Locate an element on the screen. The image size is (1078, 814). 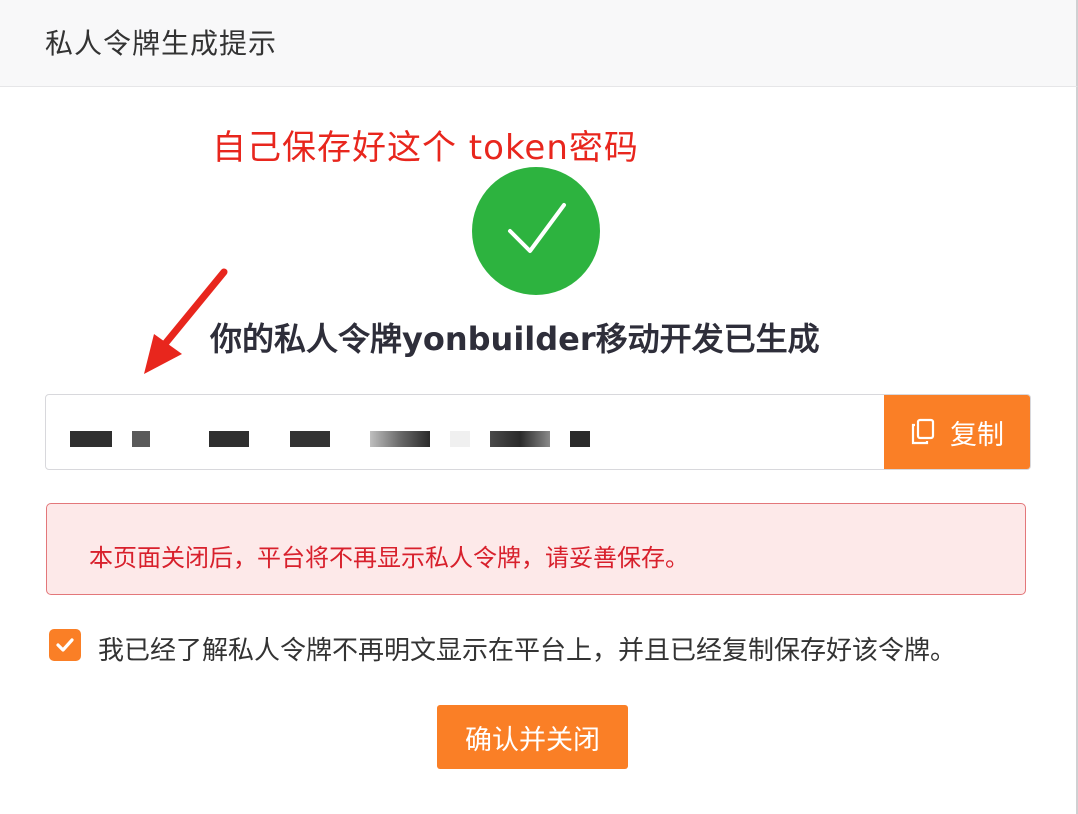
warning-text: 本页面关闭后，平台将不再显示私人令牌，请妥善保存。 is located at coordinates (389, 558).